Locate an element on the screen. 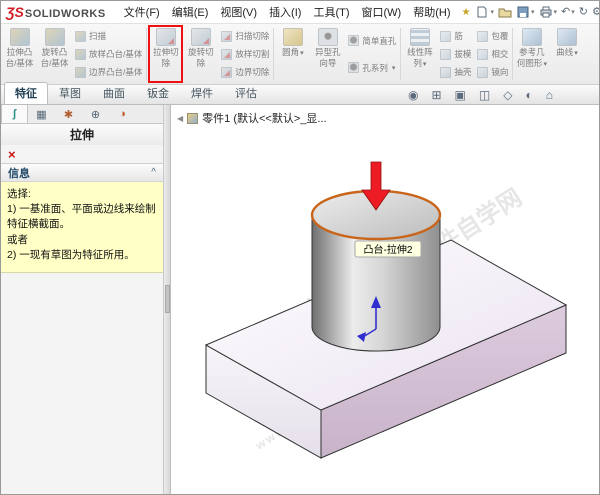 The width and height of the screenshot is (600, 495). hole-wizard-icon is located at coordinates (327, 37).